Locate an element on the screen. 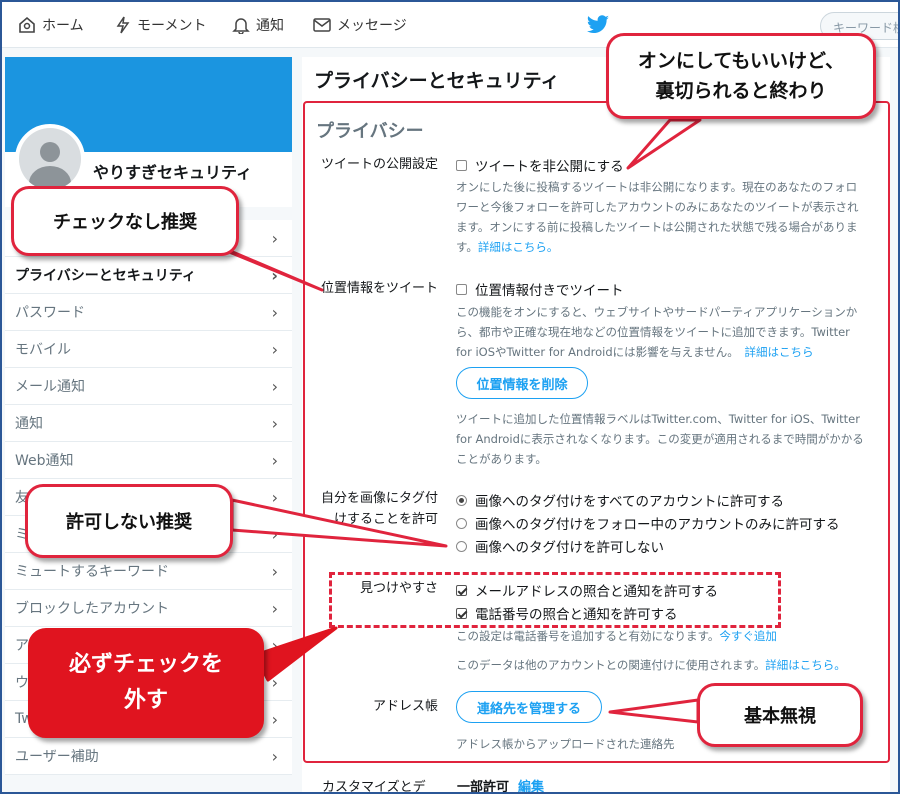 The width and height of the screenshot is (900, 794). menu-item-email-notifications: メール通知 › is located at coordinates (148, 386).